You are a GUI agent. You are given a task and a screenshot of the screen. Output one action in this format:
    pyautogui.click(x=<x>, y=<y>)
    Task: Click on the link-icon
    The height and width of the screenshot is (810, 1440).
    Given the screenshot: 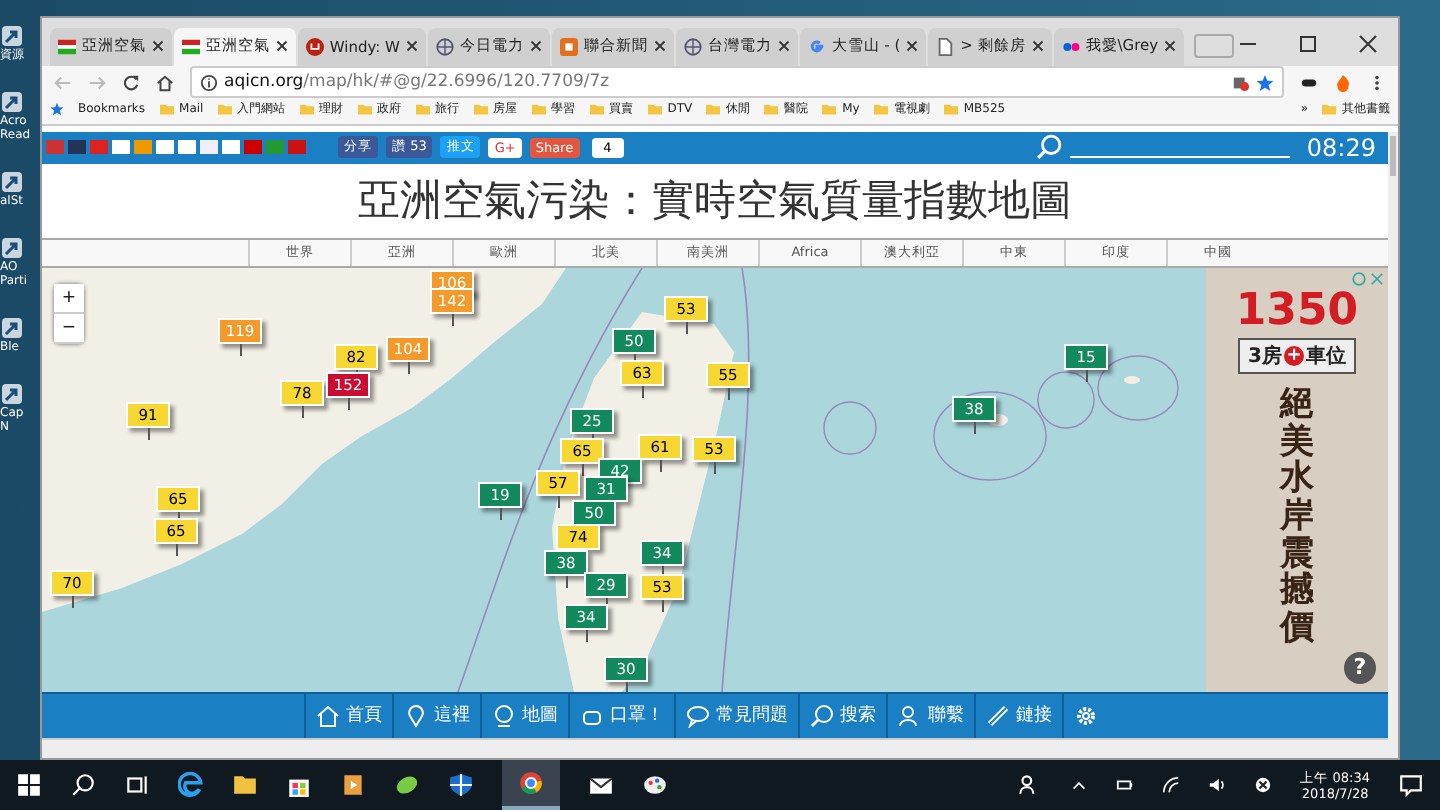 What is the action you would take?
    pyautogui.click(x=998, y=715)
    